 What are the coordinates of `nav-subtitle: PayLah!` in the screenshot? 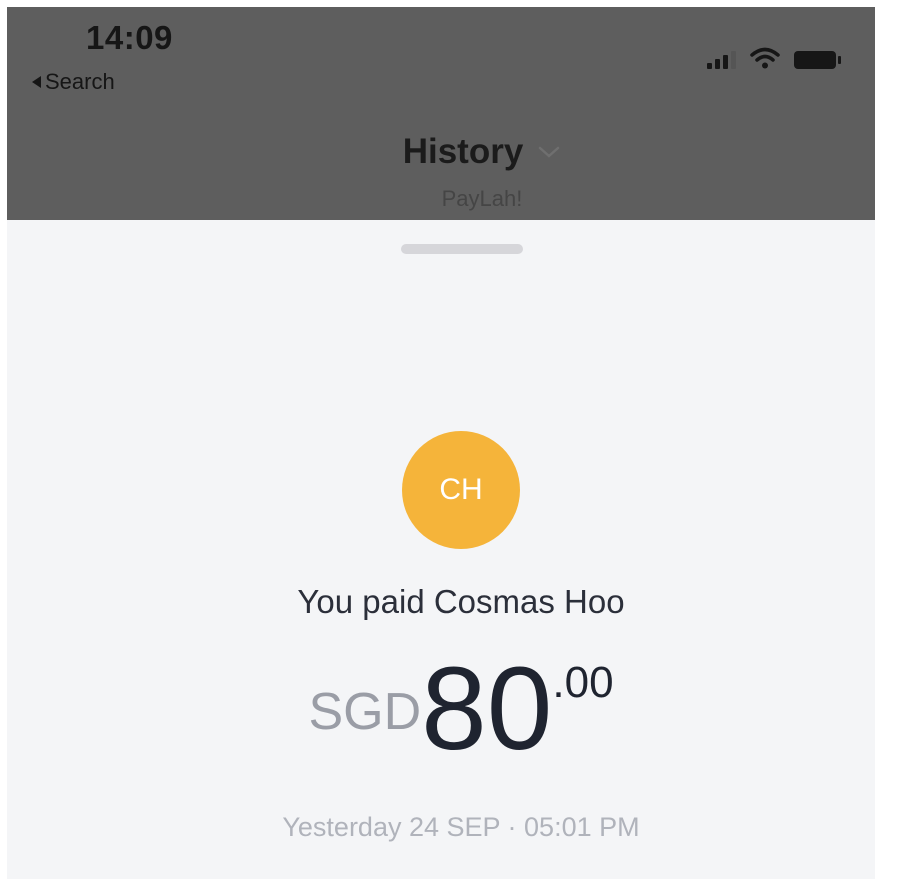 It's located at (482, 198).